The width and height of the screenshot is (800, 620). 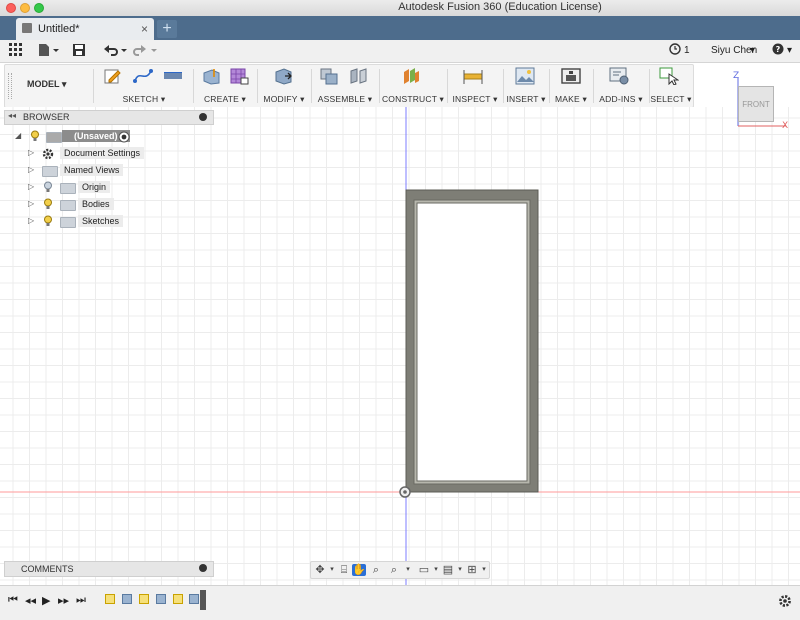 I want to click on inspect-menu: INSPECT, so click(x=471, y=99).